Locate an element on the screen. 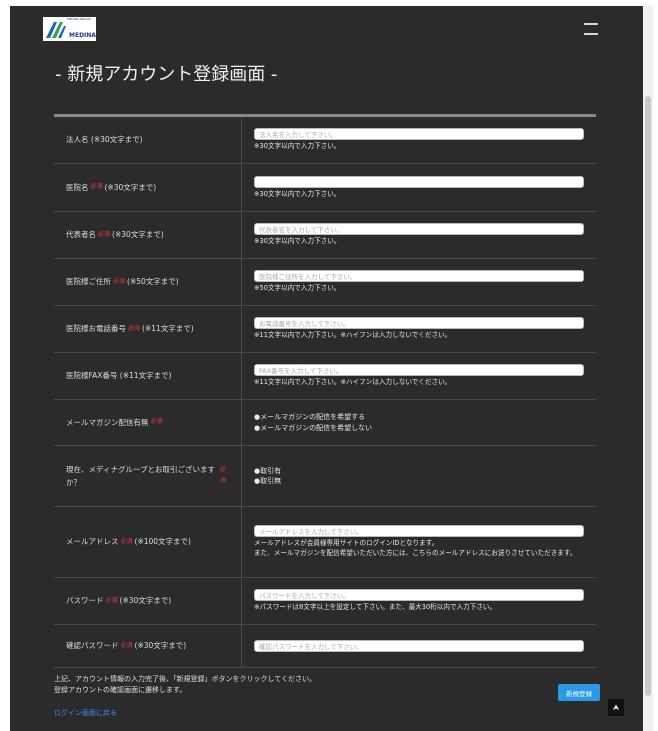 The height and width of the screenshot is (731, 658). field-row-clinic: 医院名 必須 (※30文字まで) ※30文字以内で入力下さい。 is located at coordinates (325, 188).